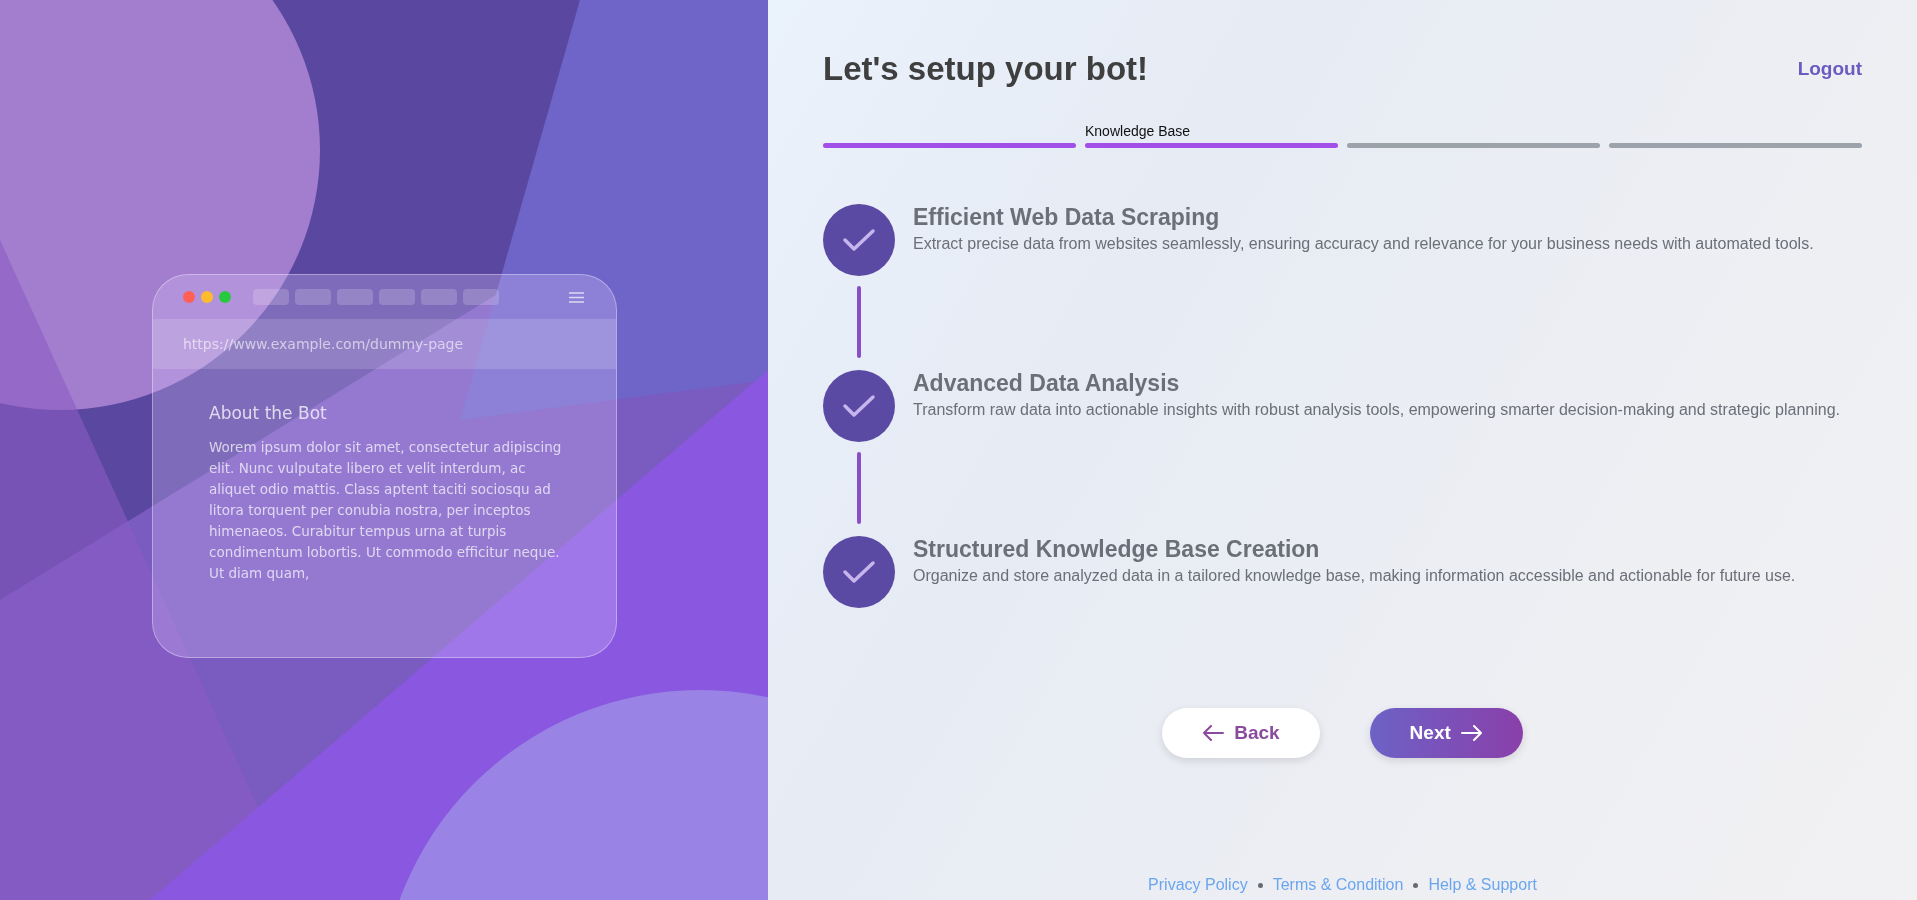 This screenshot has height=900, width=1917. Describe the element at coordinates (1363, 244) in the screenshot. I see `feature-description: Extract precise data from websites seamlessly, ensuring accuracy and relevance for your business needs with automated tools.` at that location.